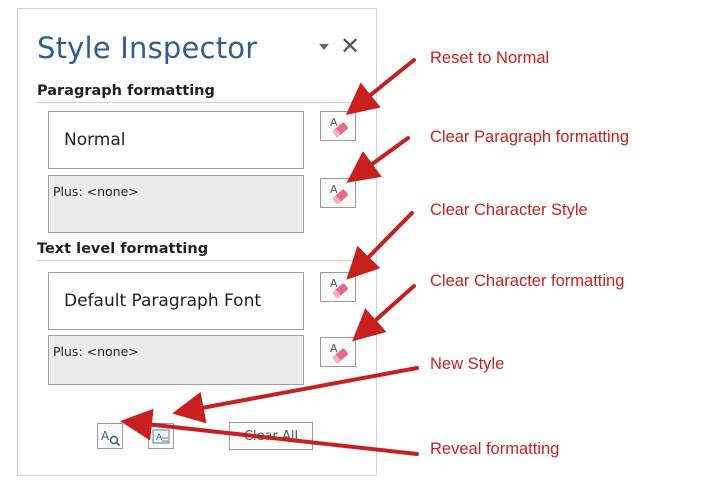 The height and width of the screenshot is (484, 717). I want to click on annotation-clear-paragraph-formatting: Clear Paragraph formatting, so click(530, 137).